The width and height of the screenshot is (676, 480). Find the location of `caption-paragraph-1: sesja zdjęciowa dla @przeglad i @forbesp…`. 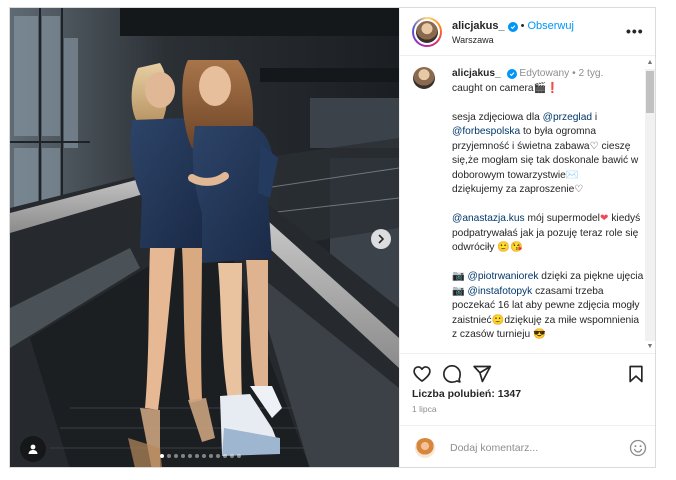

caption-paragraph-1: sesja zdjęciowa dla @przeglad i @forbesp… is located at coordinates (545, 146).